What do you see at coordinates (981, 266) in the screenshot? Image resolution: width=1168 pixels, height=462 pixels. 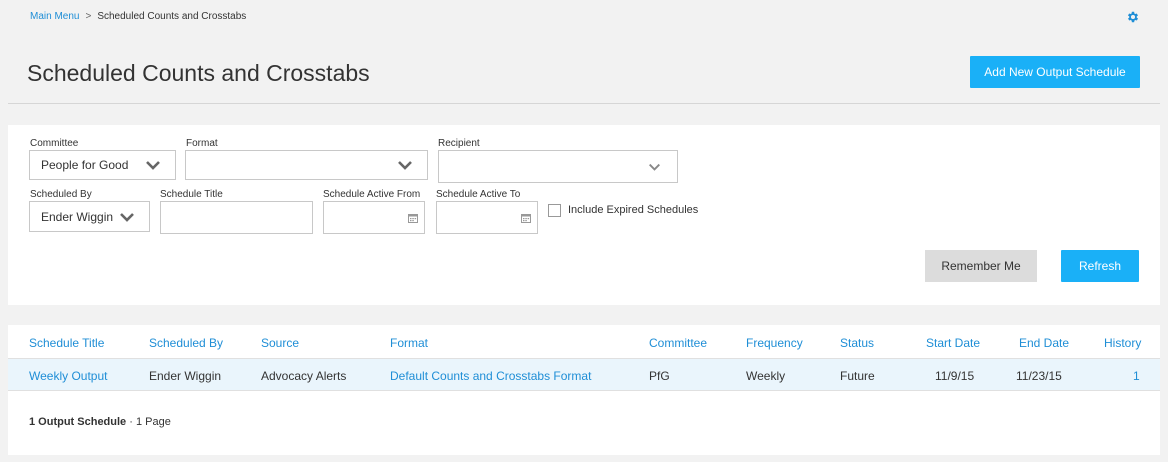 I see `remember-me-button: Remember Me` at bounding box center [981, 266].